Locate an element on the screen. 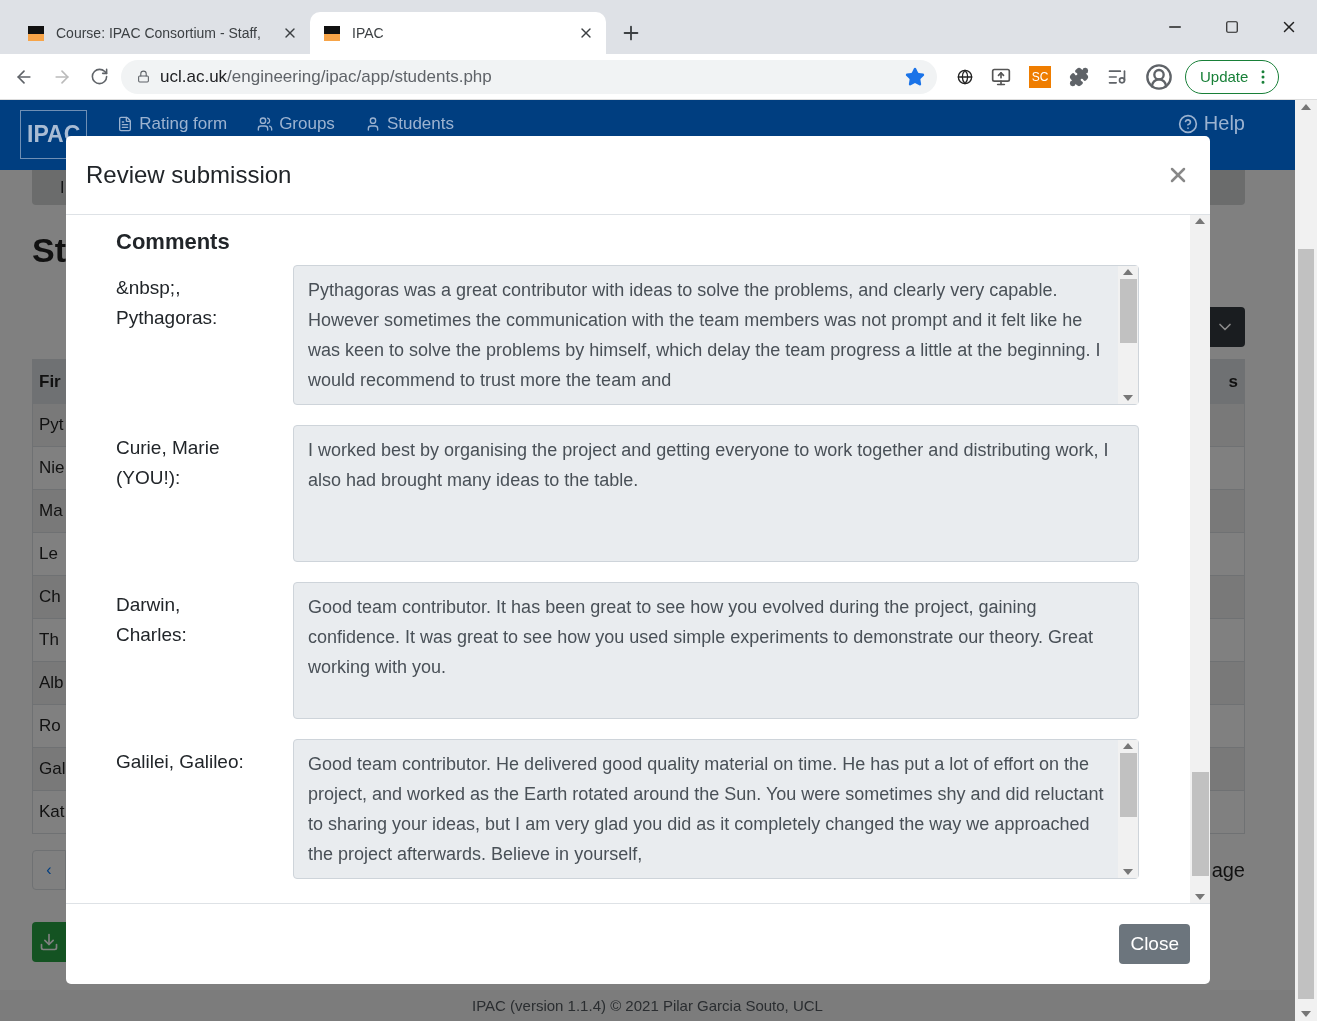 The image size is (1317, 1021). reload-icon is located at coordinates (99, 76).